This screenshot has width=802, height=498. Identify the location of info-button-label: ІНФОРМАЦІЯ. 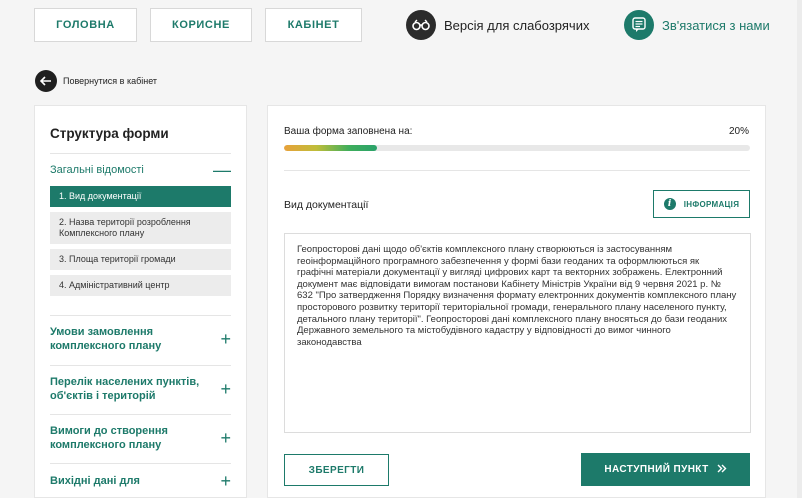
(711, 204).